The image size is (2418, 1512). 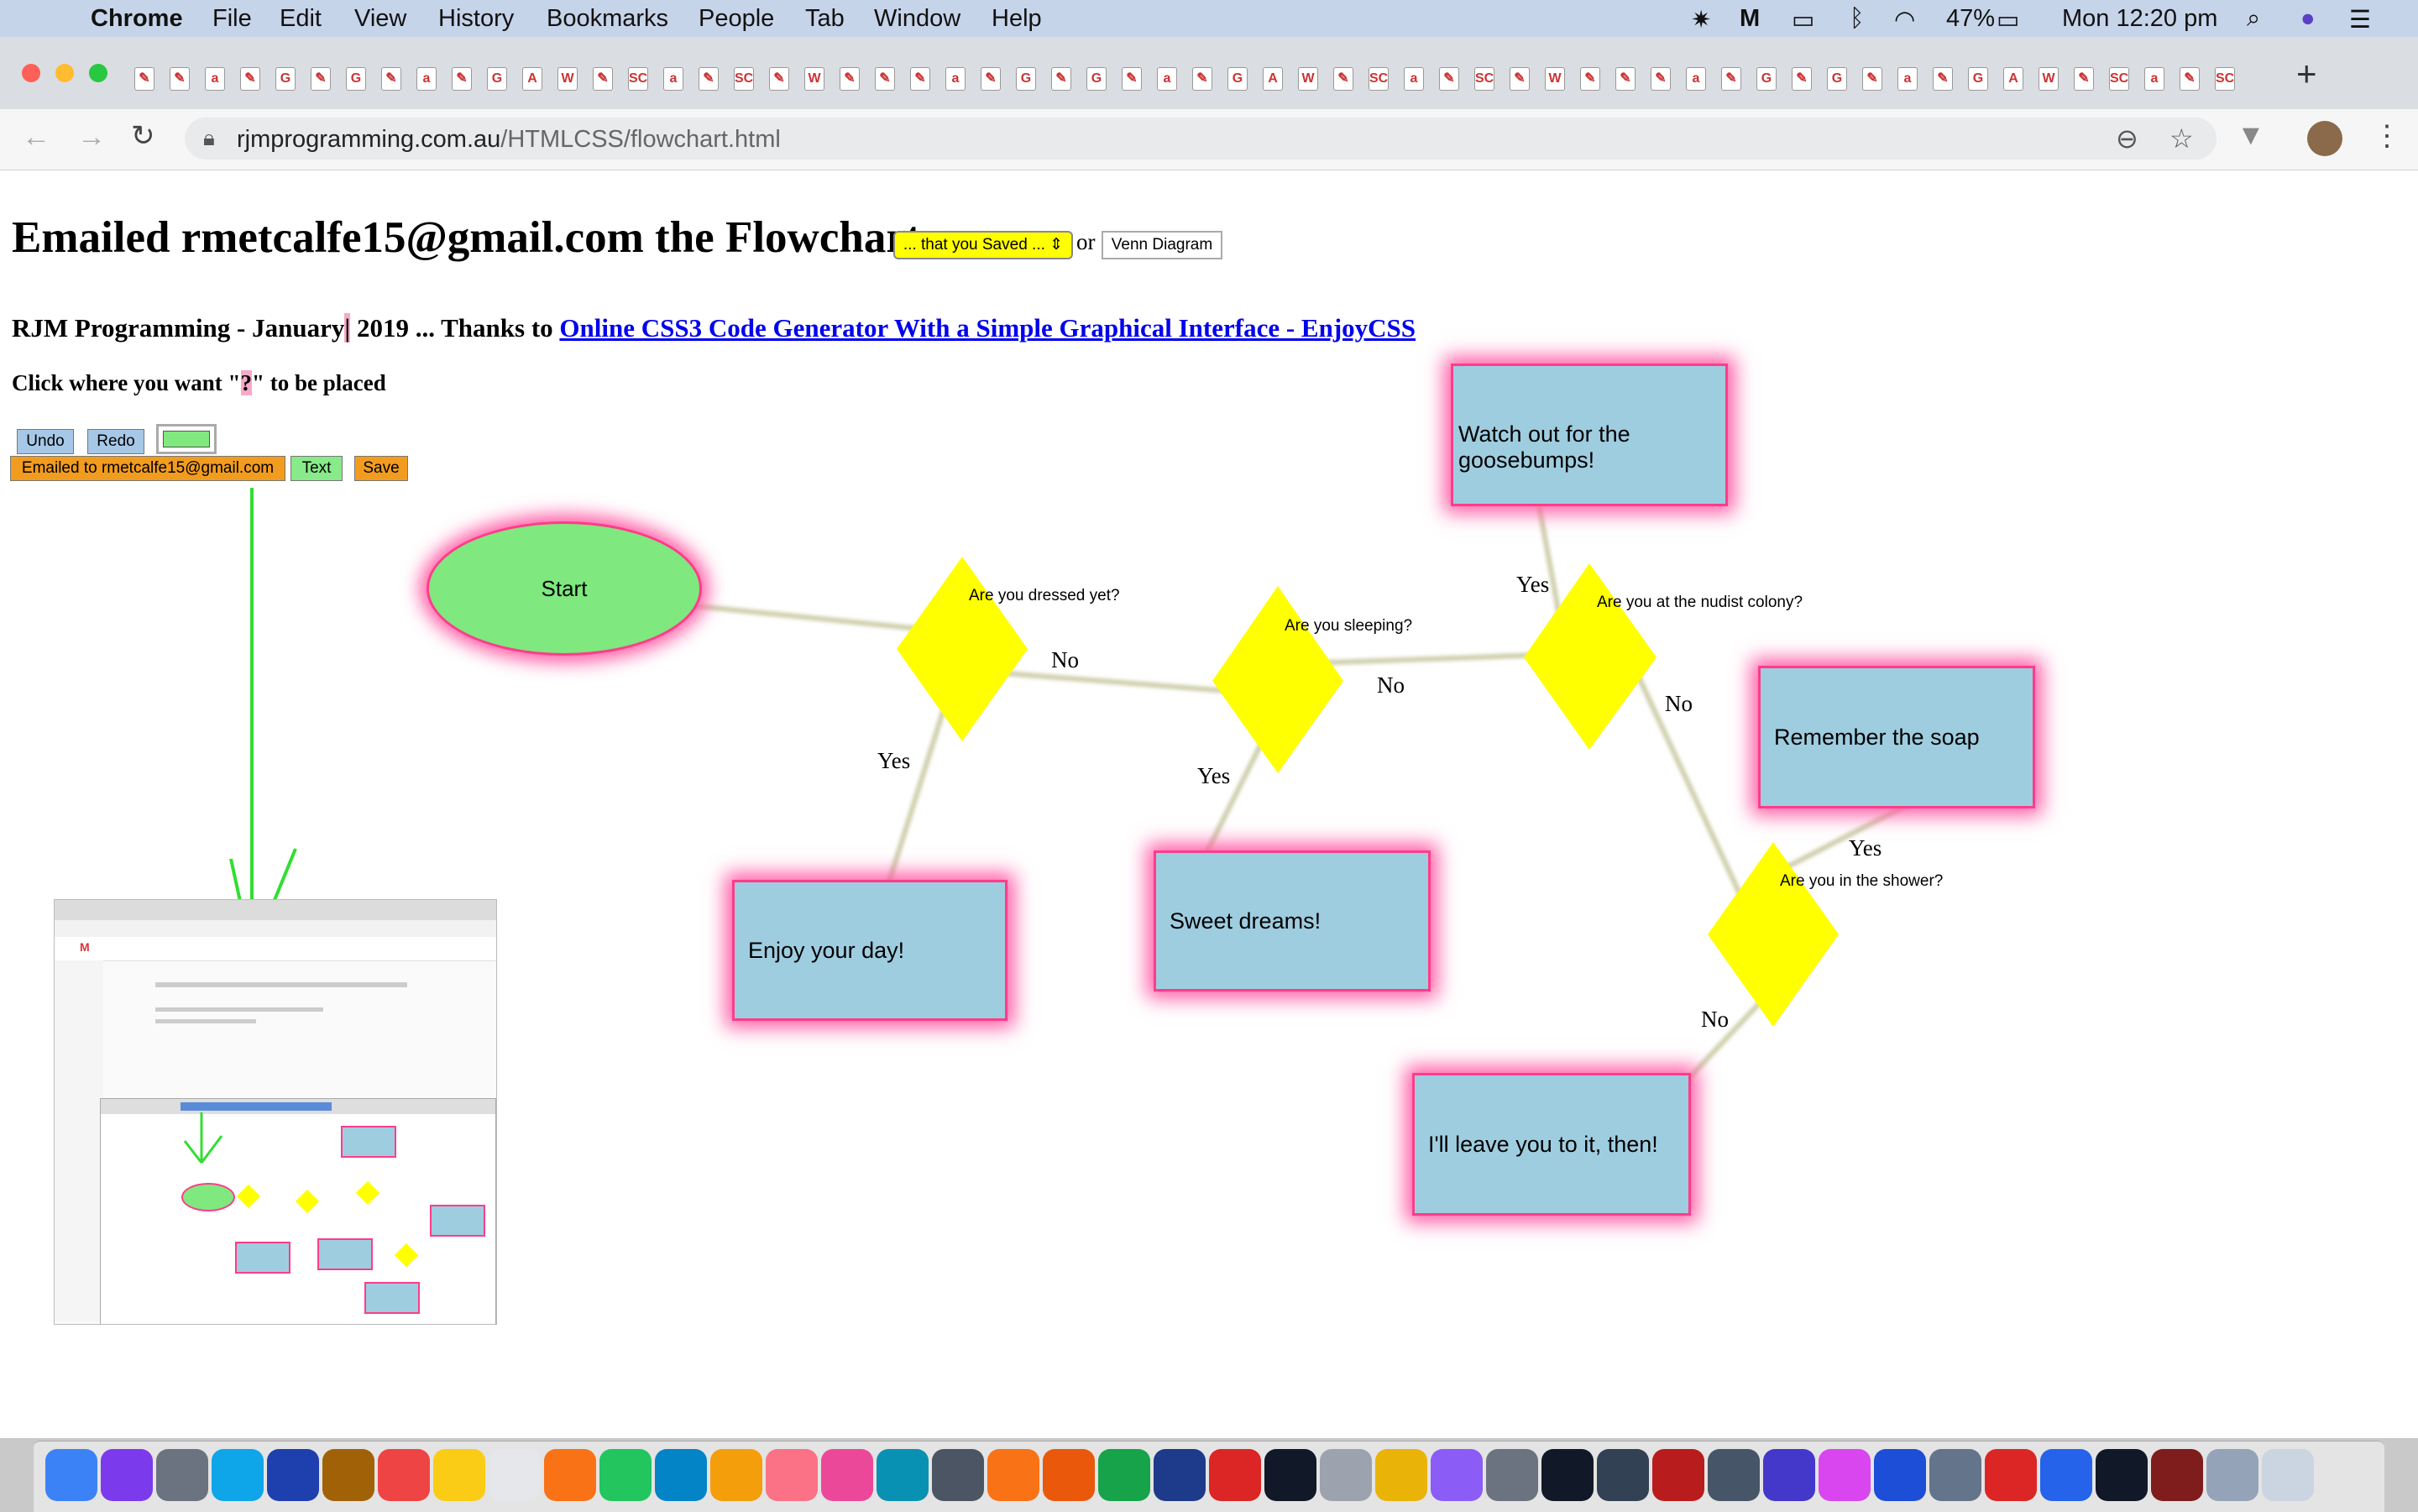 I want to click on box-leave-it: I'll leave you to it, then!, so click(x=1551, y=1144).